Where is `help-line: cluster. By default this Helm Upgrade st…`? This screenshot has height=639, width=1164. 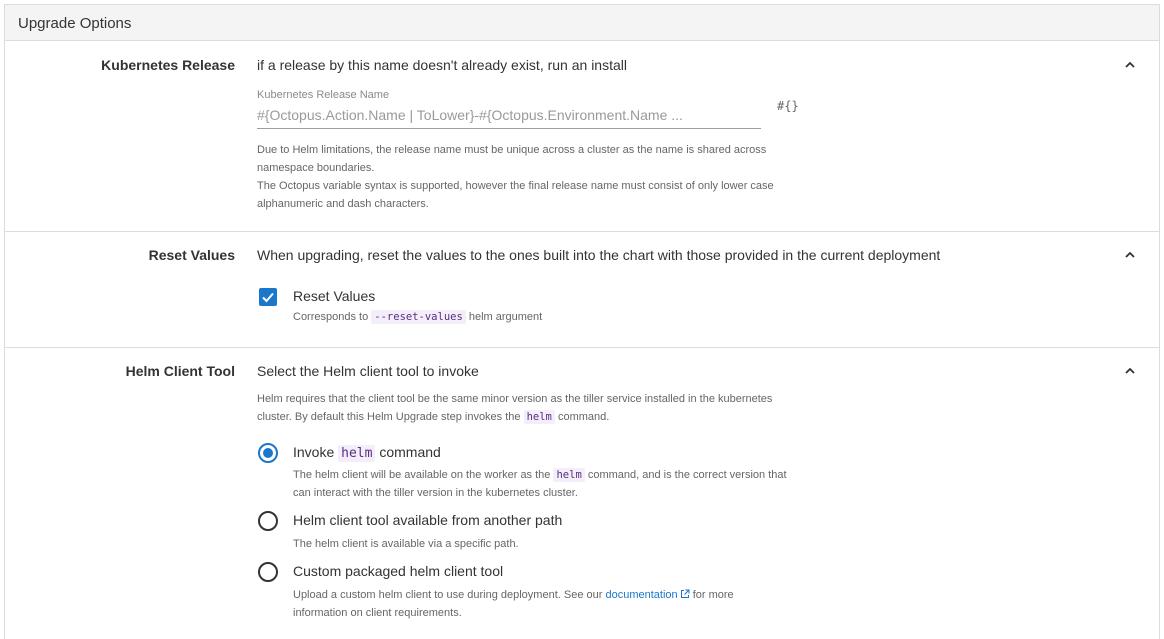 help-line: cluster. By default this Helm Upgrade st… is located at coordinates (537, 417).